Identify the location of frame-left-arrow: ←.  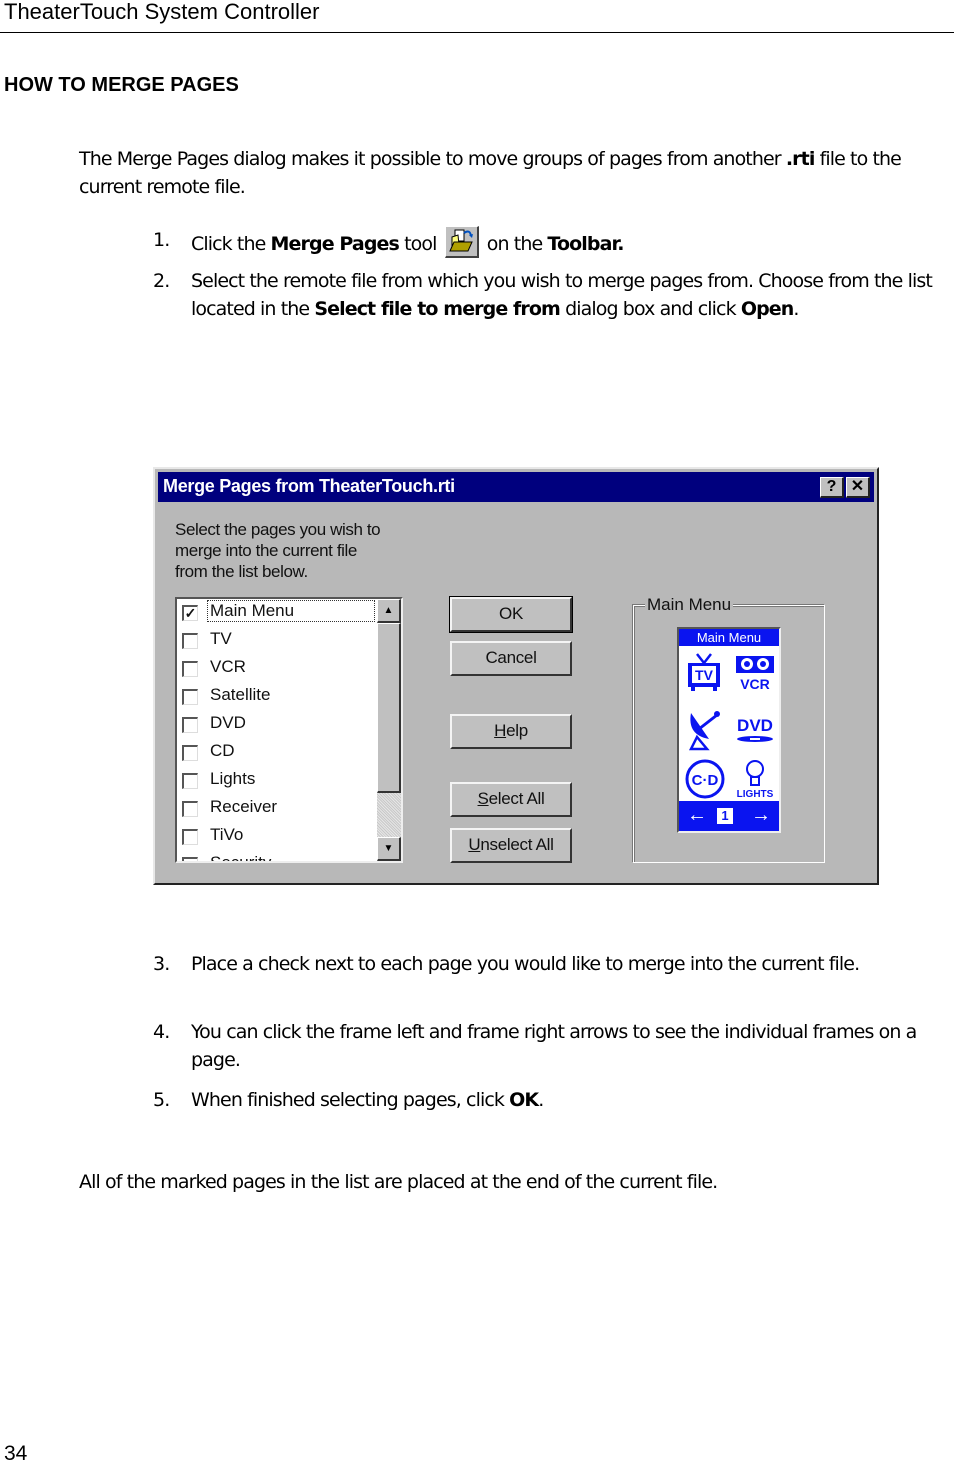
(697, 815).